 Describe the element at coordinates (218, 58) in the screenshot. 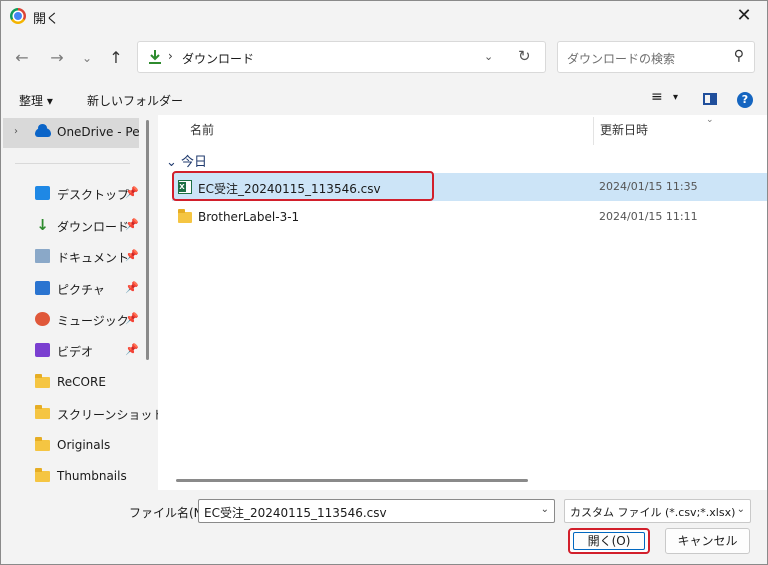

I see `address-path-downloads: ダウンロード` at that location.